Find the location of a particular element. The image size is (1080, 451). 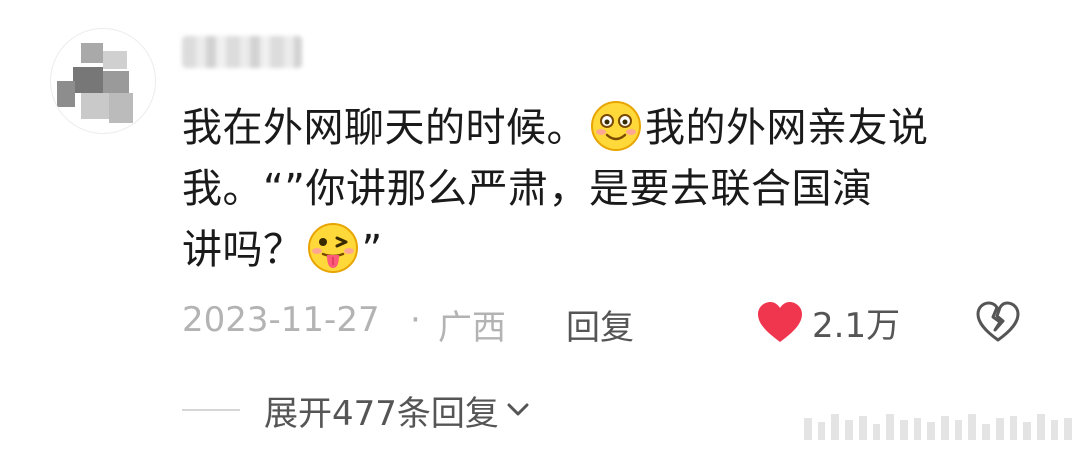

comment-meta-row: 2023-11-27 · 广西 回复 2.1万 is located at coordinates (612, 323).